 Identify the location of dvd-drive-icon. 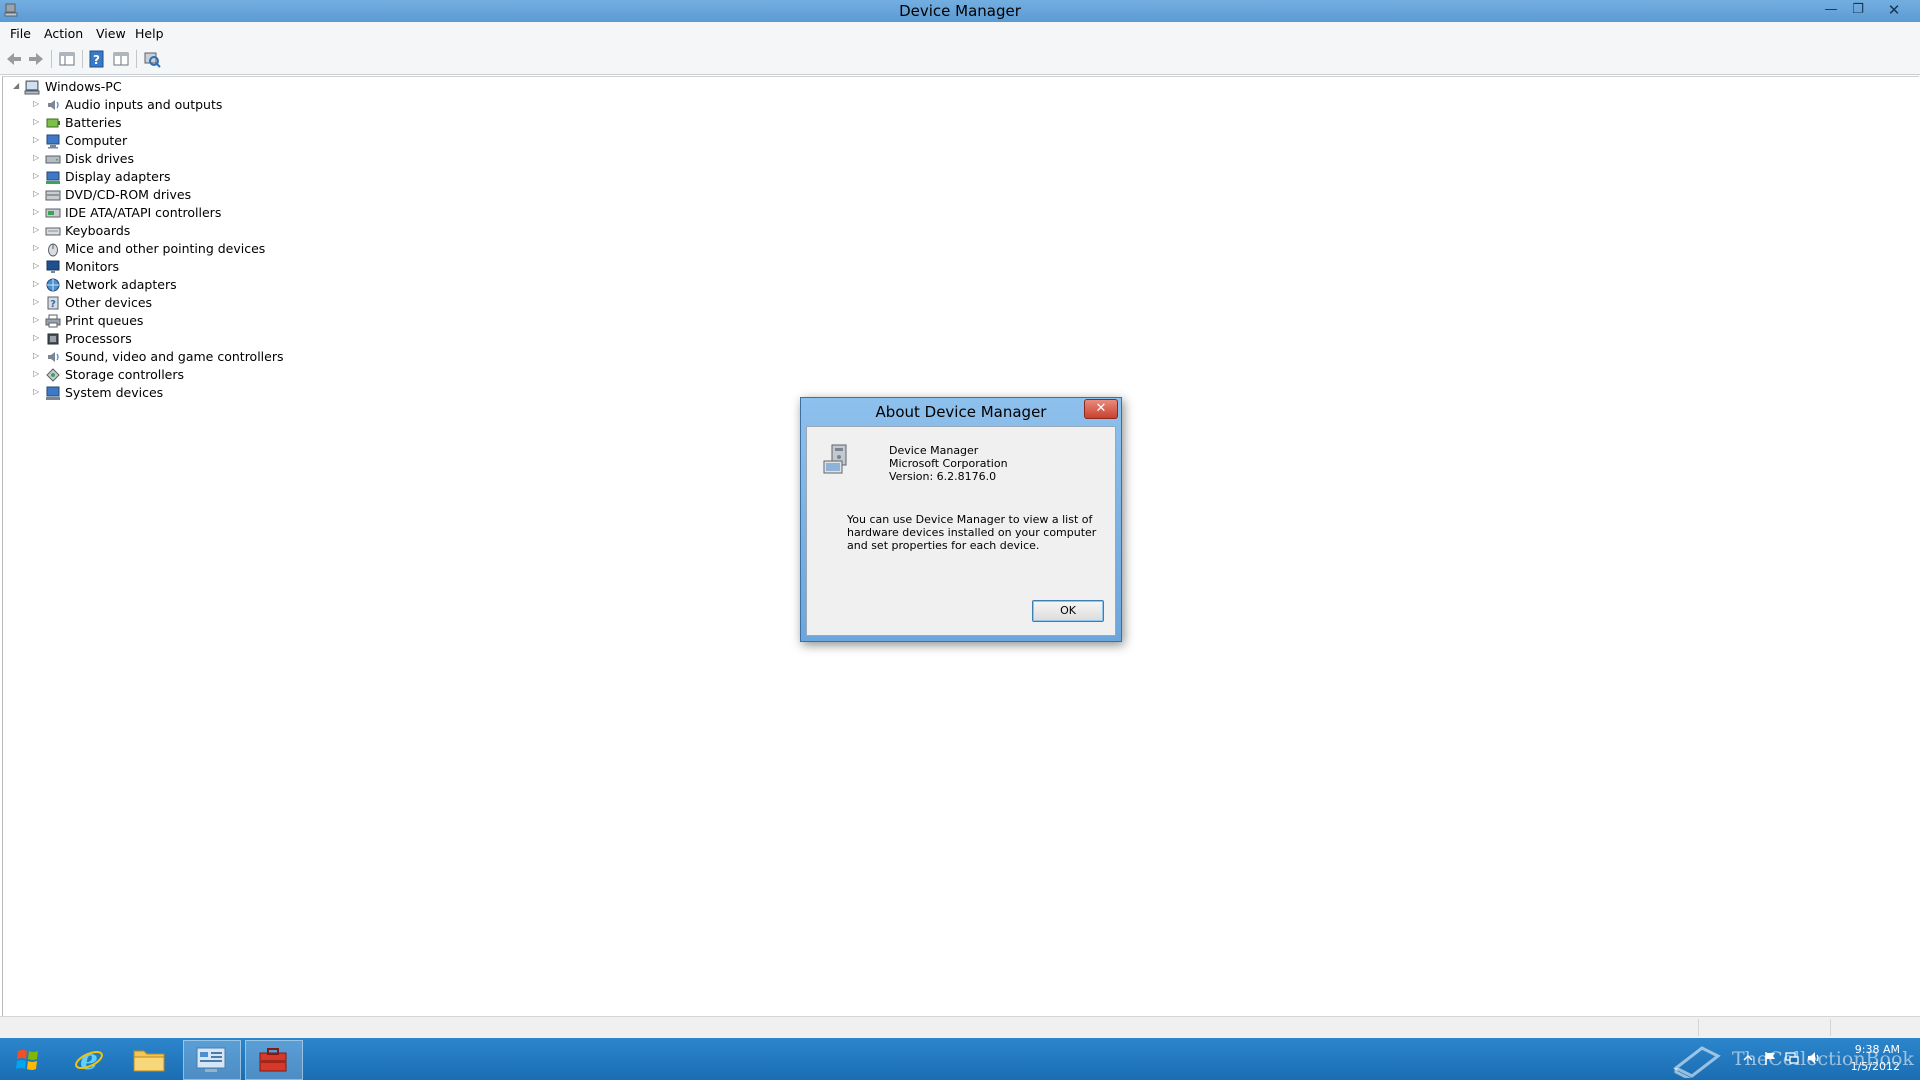
(53, 195).